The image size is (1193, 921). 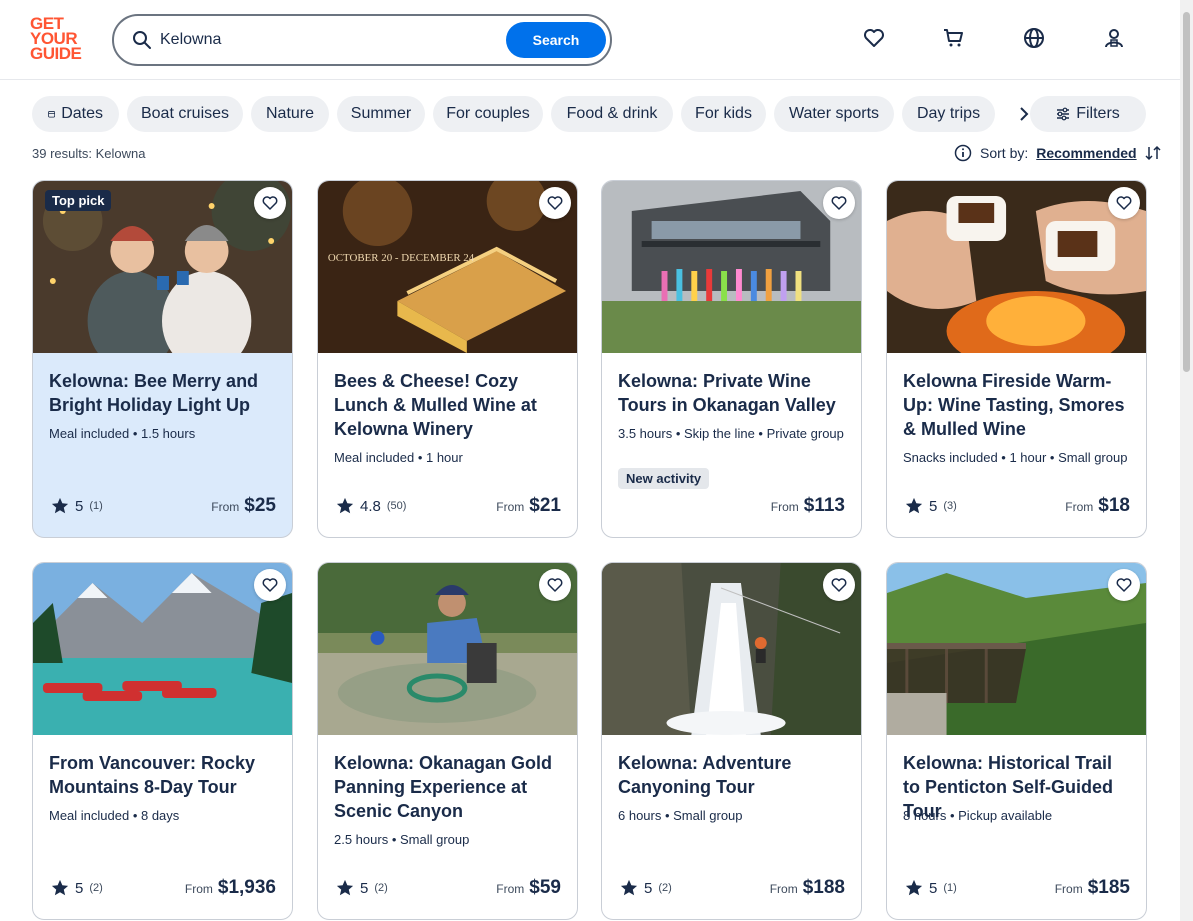 I want to click on chip-boat-cruises: Boat cruises, so click(x=185, y=114).